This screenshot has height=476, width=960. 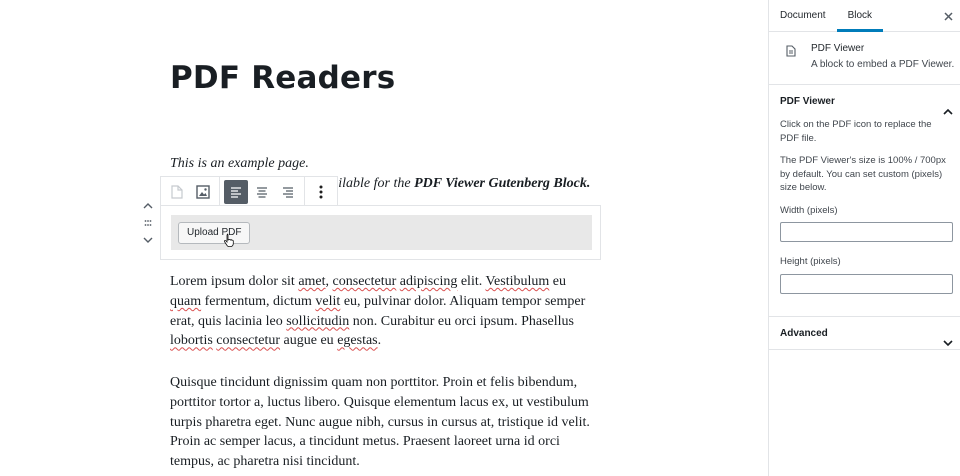 I want to click on block-name: PDF Viewer, so click(x=838, y=48).